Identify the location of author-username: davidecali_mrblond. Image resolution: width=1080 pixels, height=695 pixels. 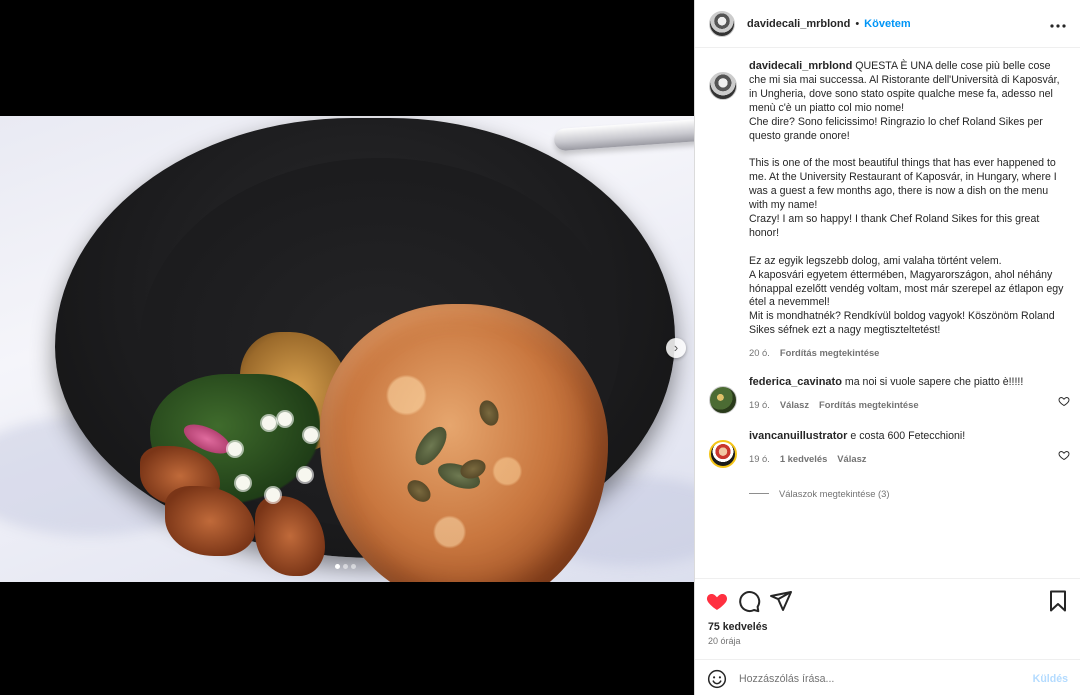
(798, 24).